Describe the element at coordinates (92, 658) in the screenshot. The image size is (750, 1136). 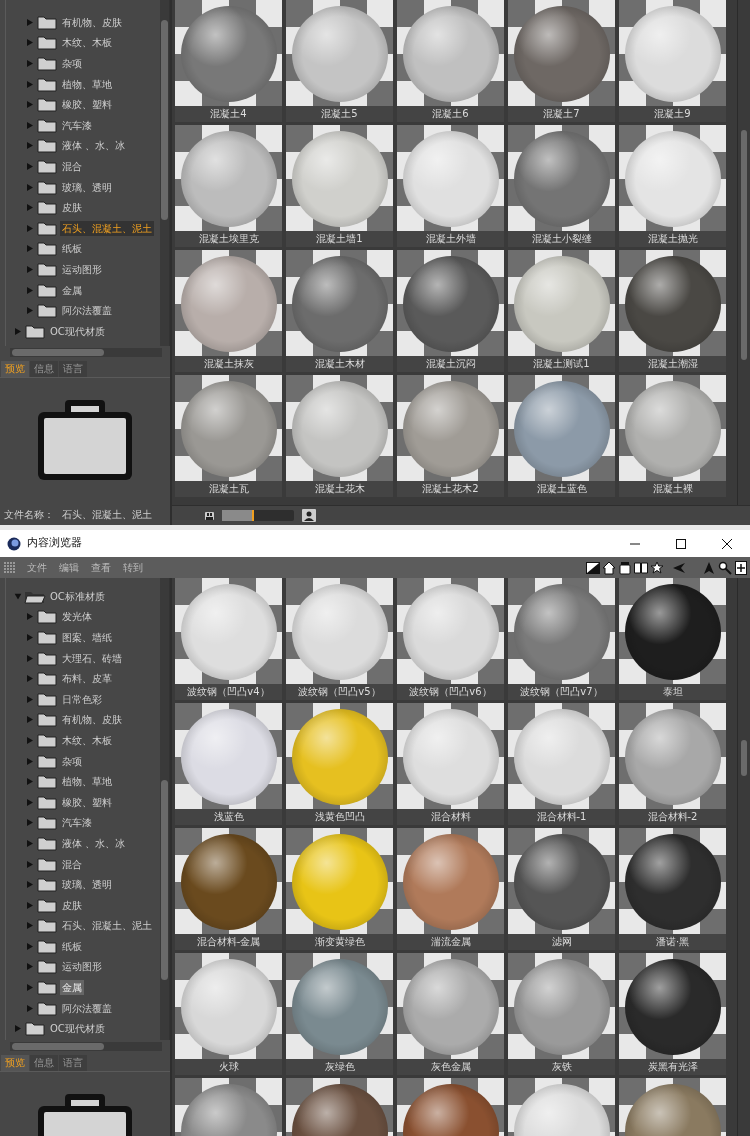
I see `folder-item: 大理石、砖墙` at that location.